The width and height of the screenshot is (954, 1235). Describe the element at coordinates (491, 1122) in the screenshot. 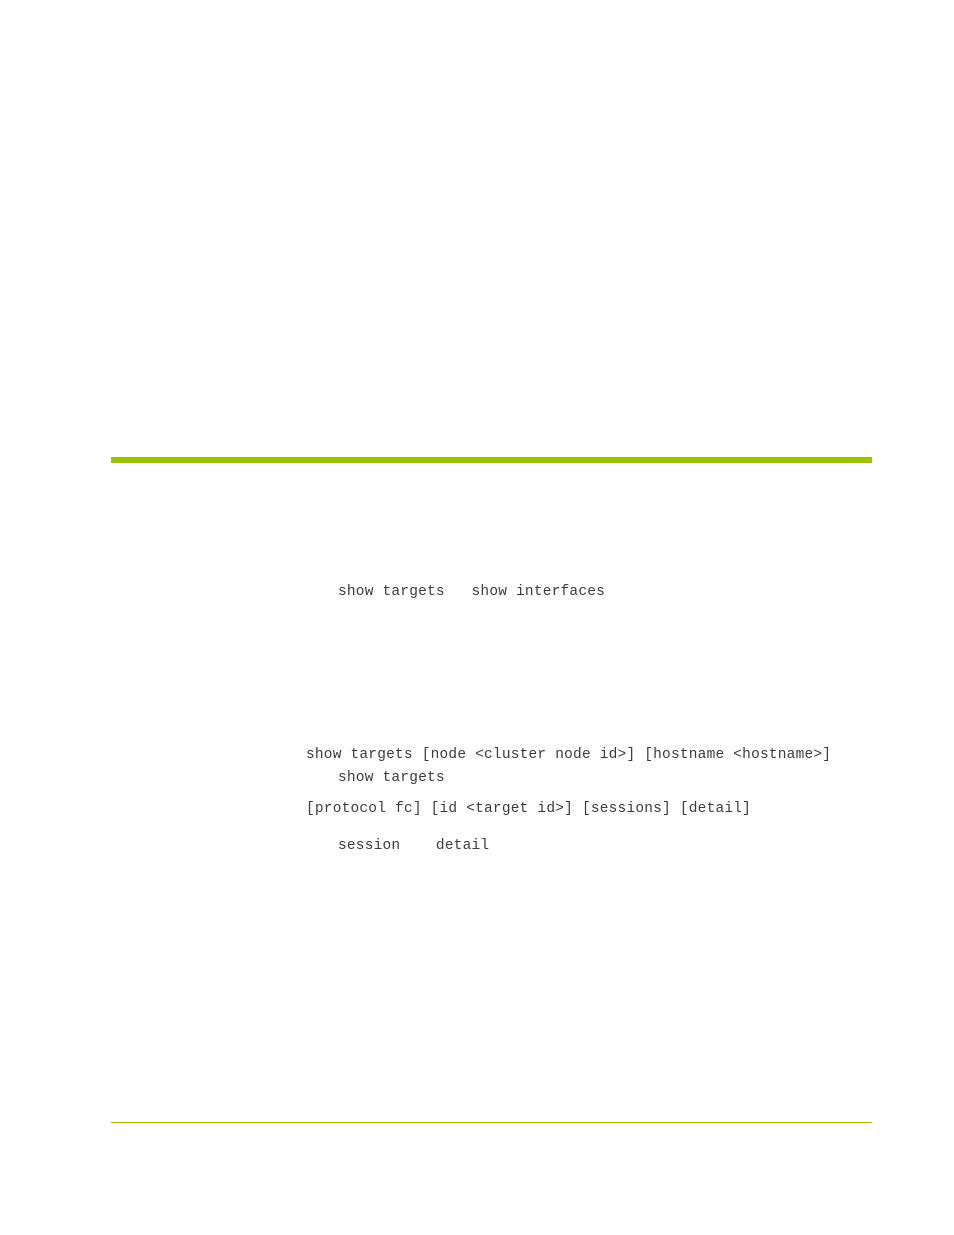

I see `footer-divider-rule` at that location.